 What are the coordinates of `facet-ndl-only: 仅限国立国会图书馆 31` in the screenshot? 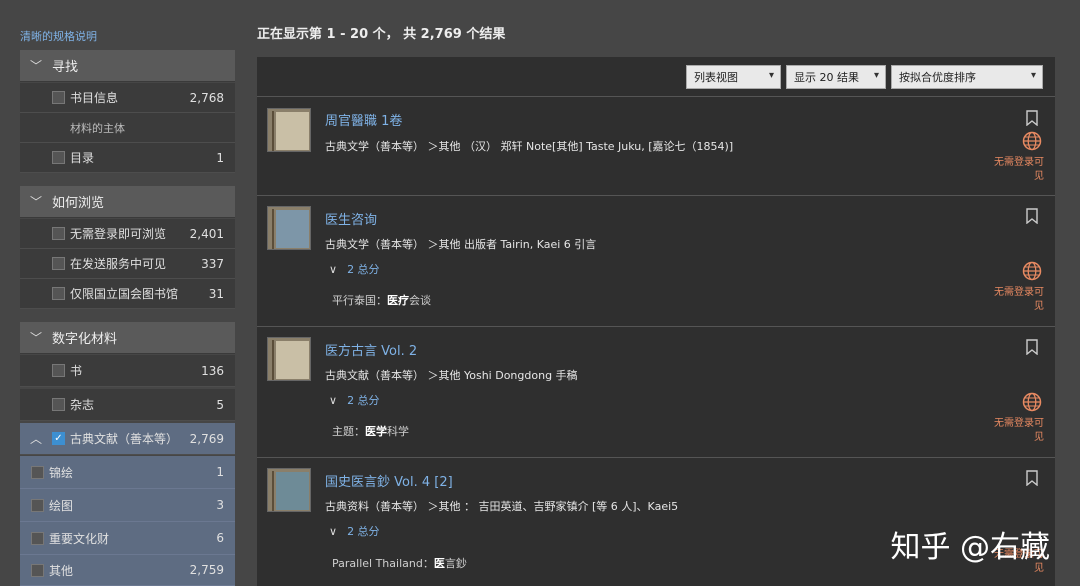 It's located at (127, 294).